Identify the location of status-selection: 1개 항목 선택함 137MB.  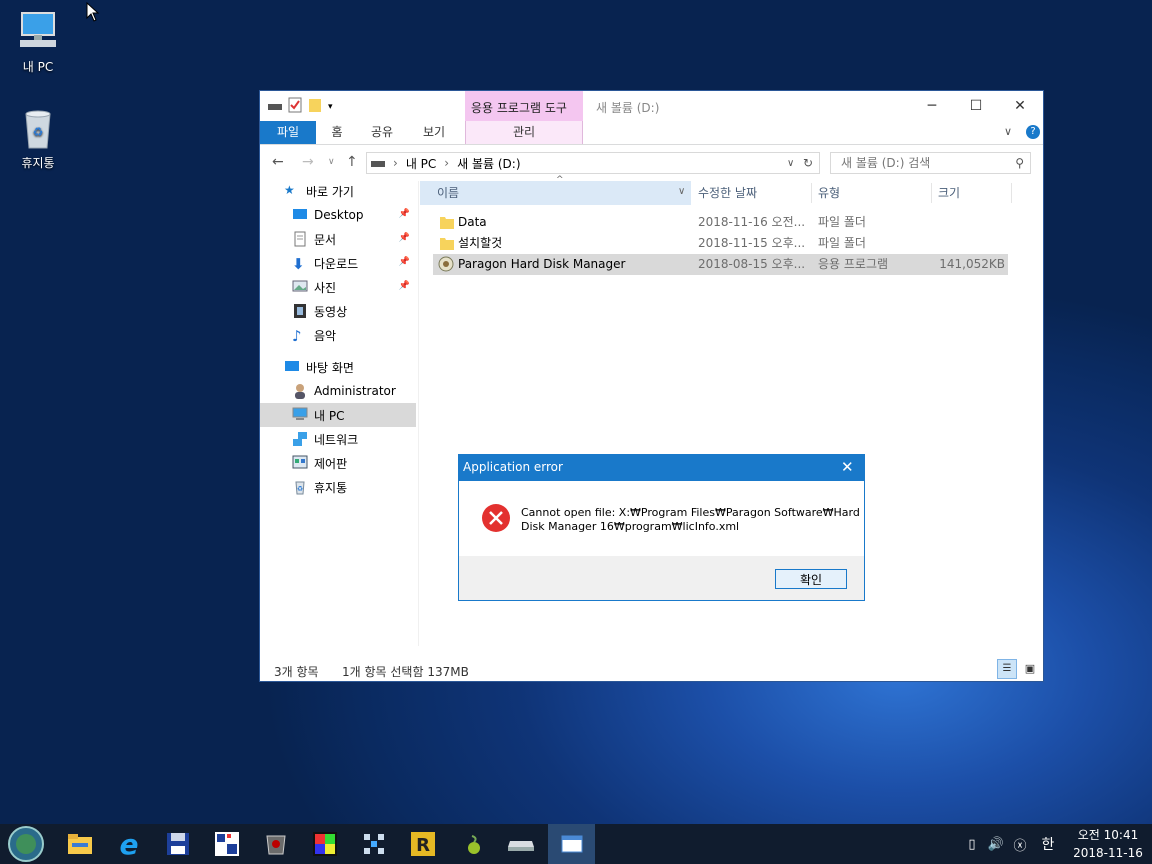
(405, 672).